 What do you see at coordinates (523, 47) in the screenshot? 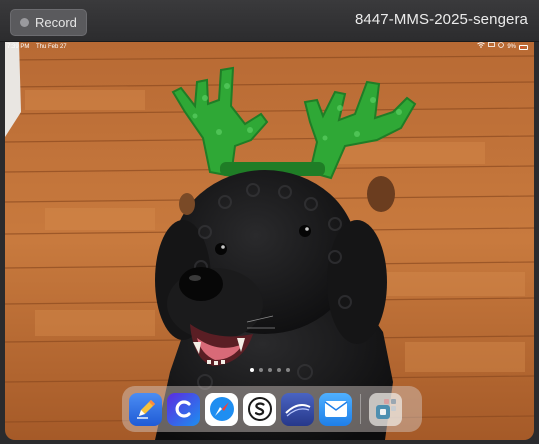
I see `battery-icon` at bounding box center [523, 47].